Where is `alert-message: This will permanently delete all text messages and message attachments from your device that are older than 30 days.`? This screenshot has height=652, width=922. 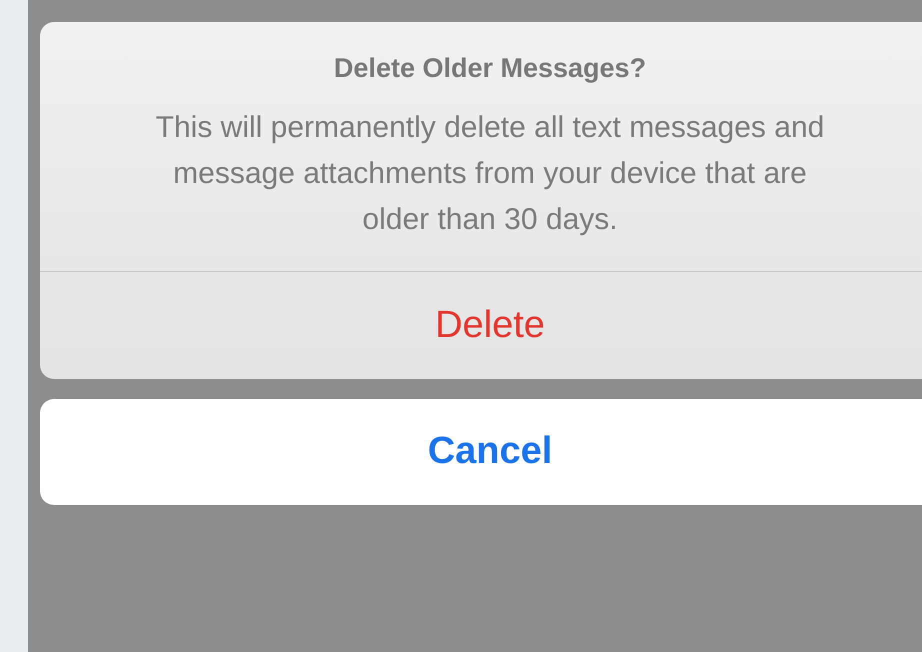 alert-message: This will permanently delete all text messages and message attachments from your device that are older than 30 days. is located at coordinates (490, 174).